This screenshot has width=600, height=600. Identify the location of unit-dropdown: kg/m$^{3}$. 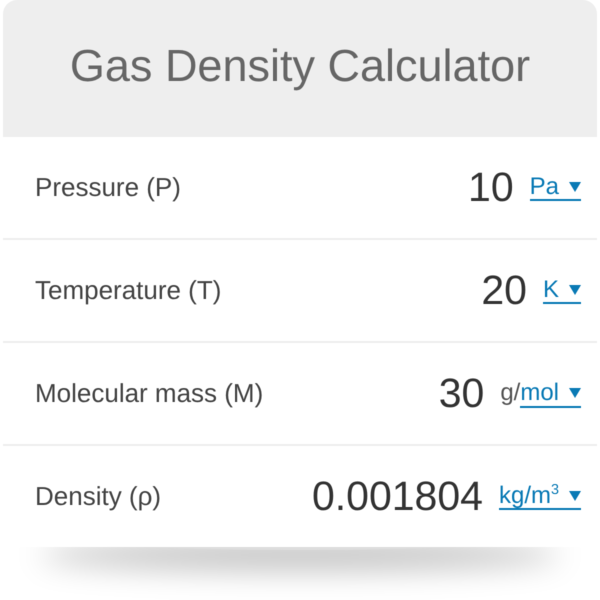
(539, 496).